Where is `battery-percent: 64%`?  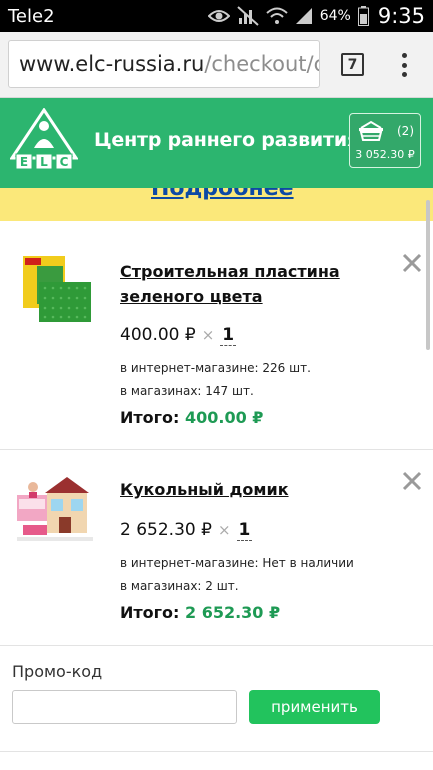 battery-percent: 64% is located at coordinates (335, 16).